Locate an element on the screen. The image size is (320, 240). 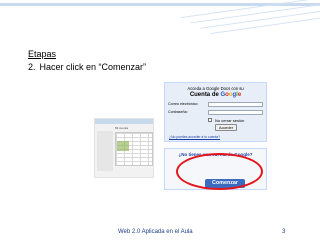
remember-label: No cerrar sesión is located at coordinates (230, 120).